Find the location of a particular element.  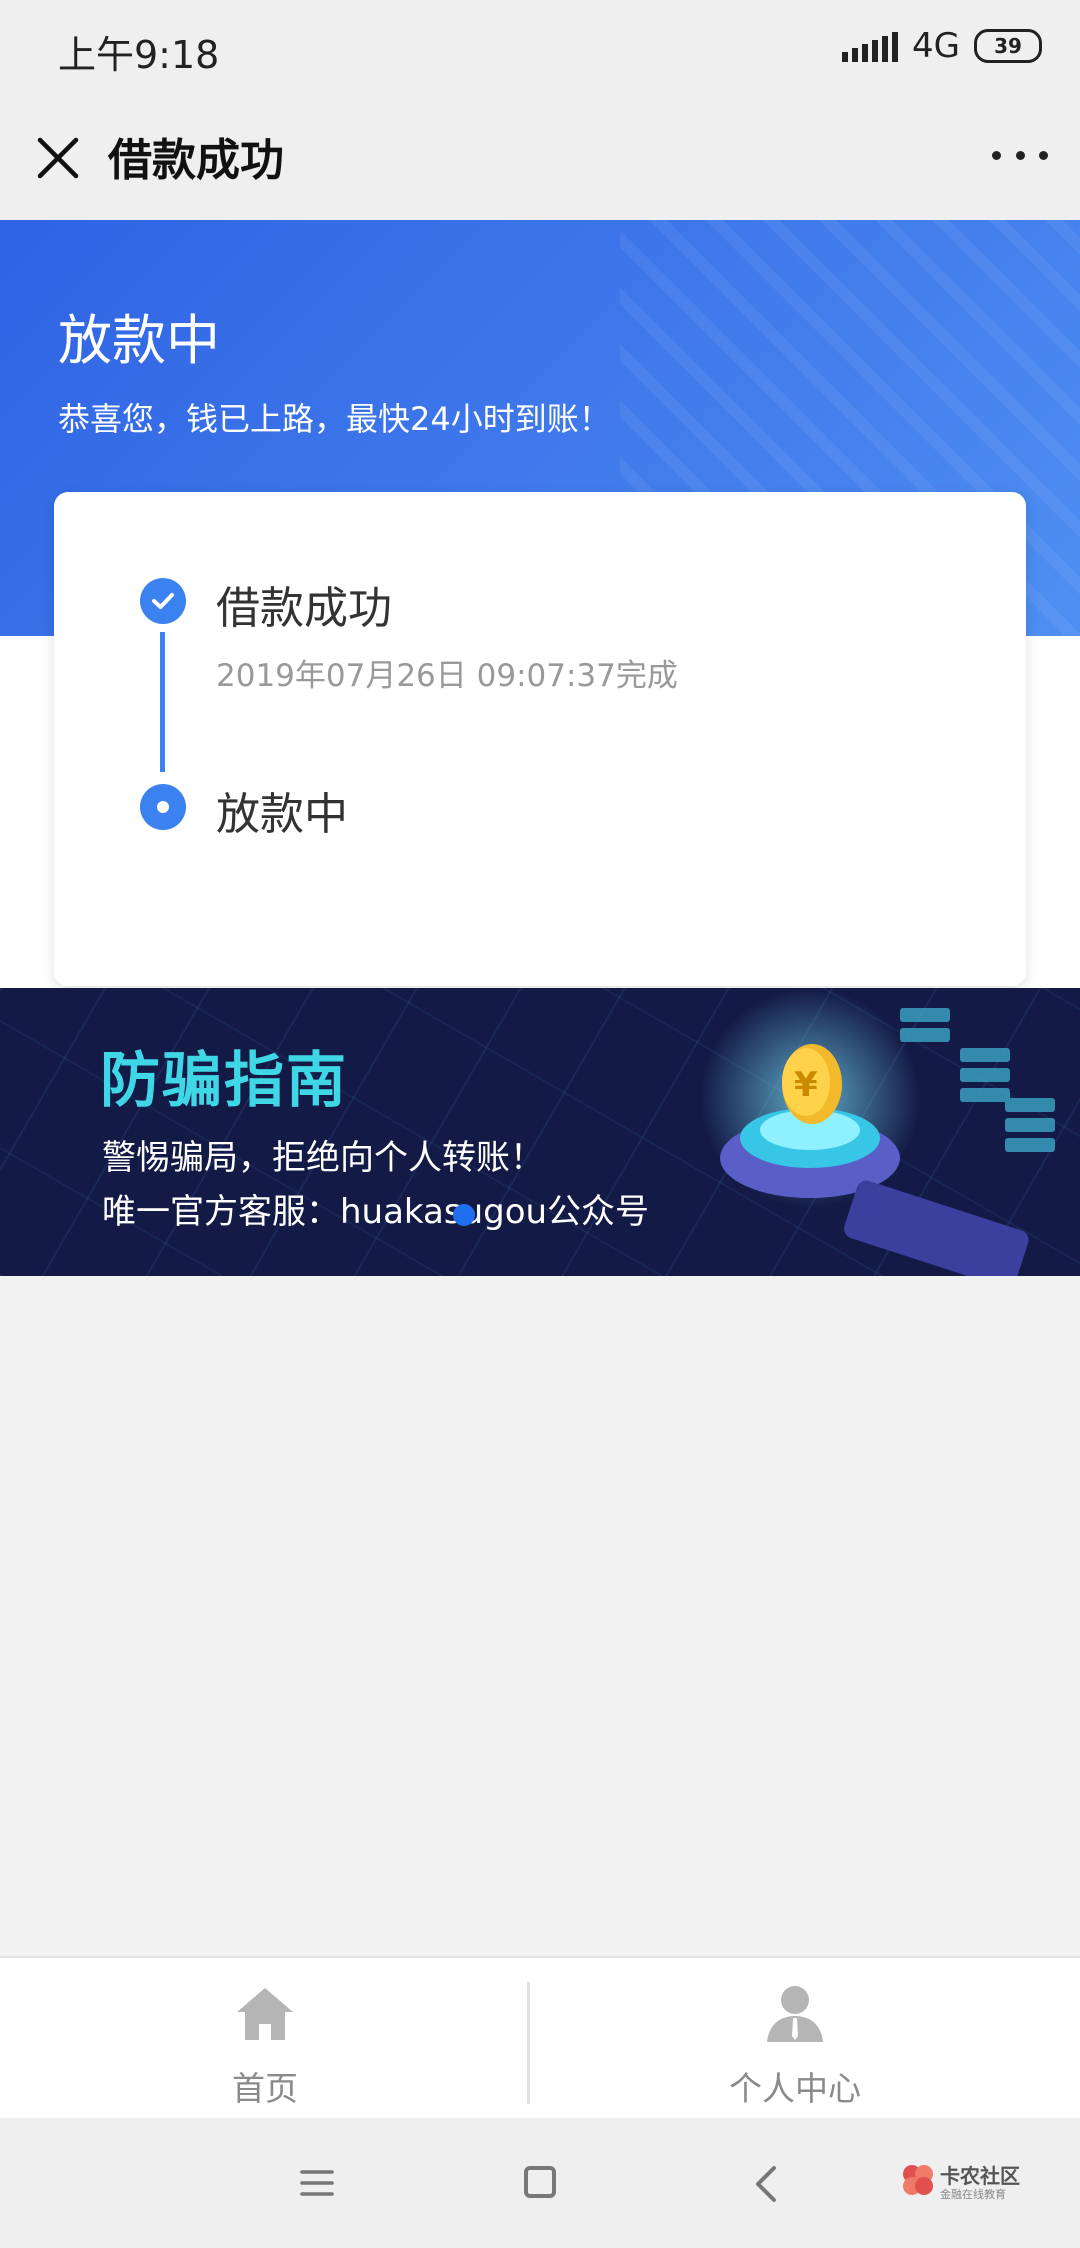

banner-text: 警惕骗局，拒绝向个人转账！ is located at coordinates (323, 1158).